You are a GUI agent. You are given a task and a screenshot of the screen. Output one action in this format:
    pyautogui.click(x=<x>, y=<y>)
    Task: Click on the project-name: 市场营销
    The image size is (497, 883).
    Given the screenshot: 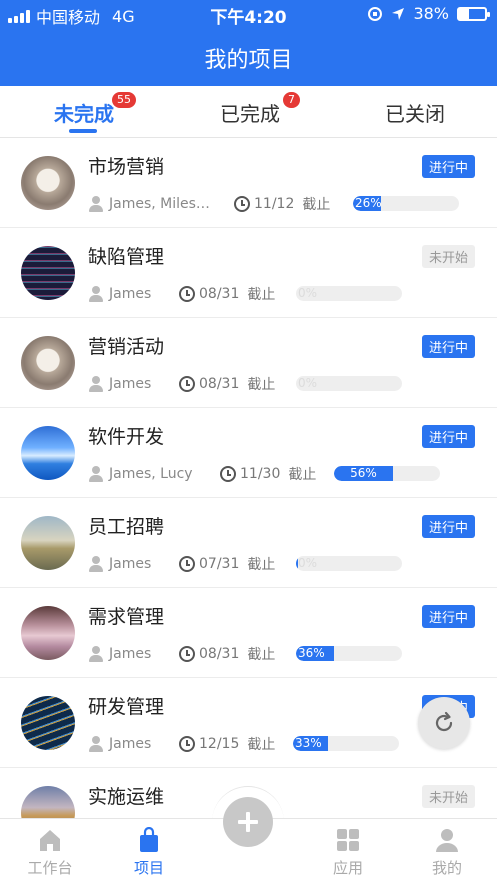 What is the action you would take?
    pyautogui.click(x=126, y=167)
    